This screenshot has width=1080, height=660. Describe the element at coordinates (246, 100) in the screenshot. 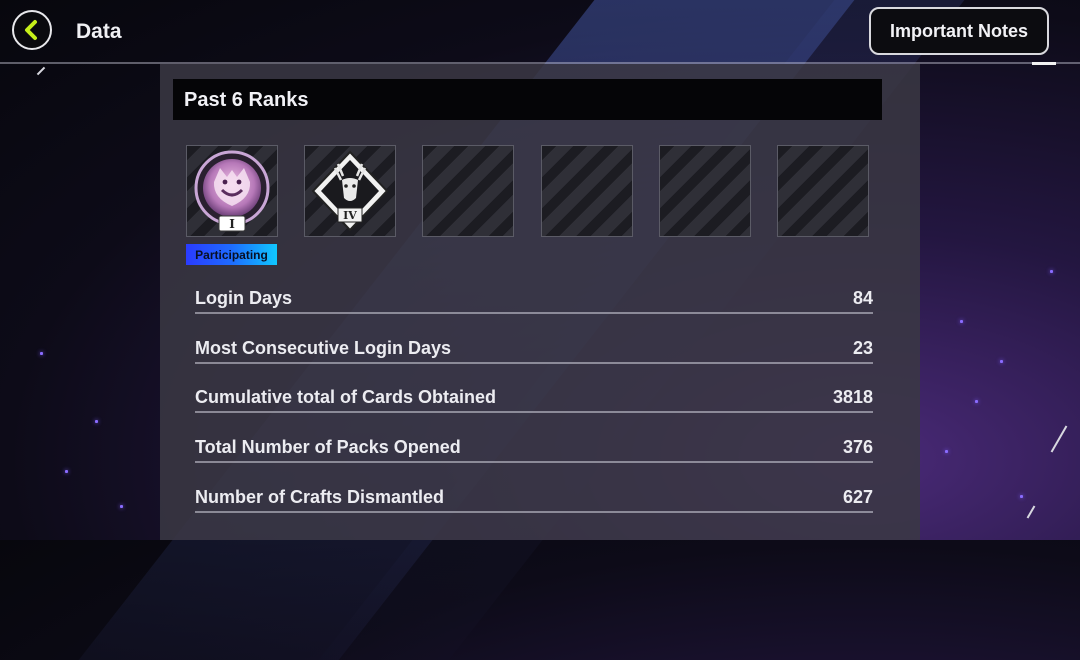

I see `section-title: Past 6 Ranks` at that location.